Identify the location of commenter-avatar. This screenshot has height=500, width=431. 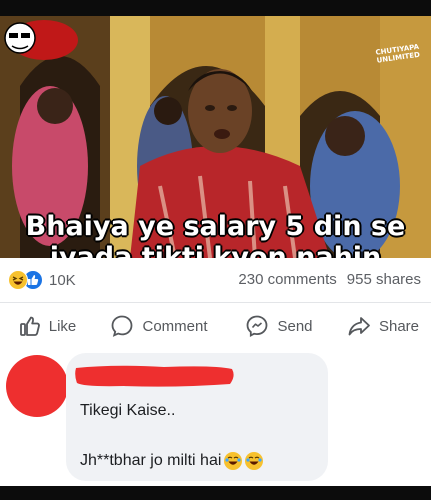
(37, 386).